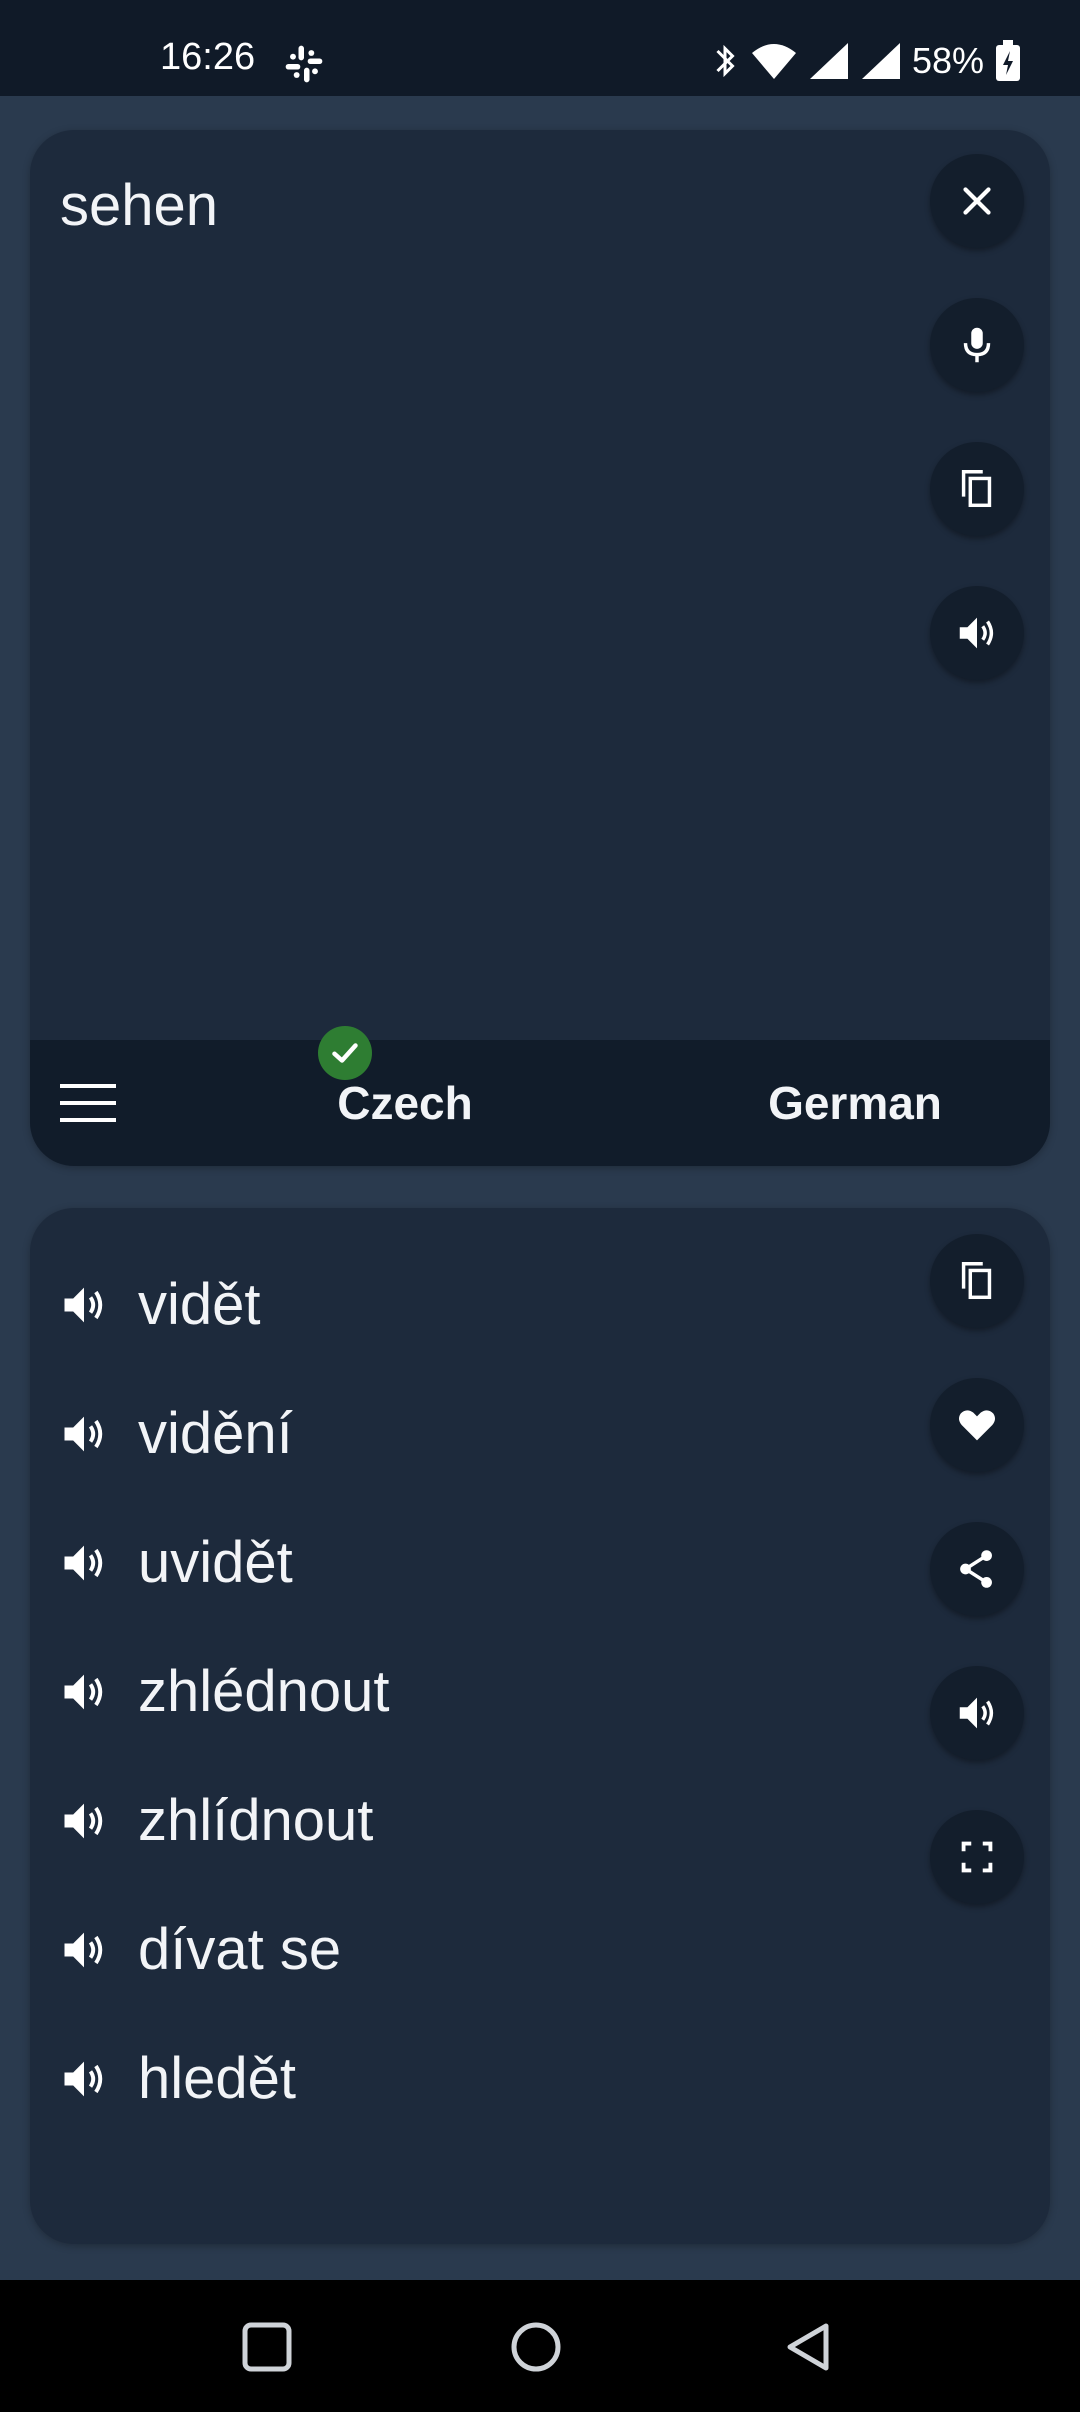 The height and width of the screenshot is (2412, 1080). I want to click on list-item: zhlédnout, so click(224, 1691).